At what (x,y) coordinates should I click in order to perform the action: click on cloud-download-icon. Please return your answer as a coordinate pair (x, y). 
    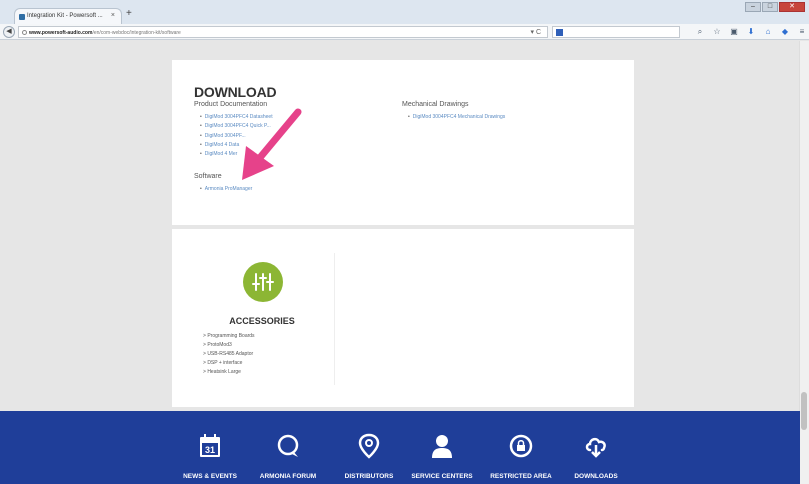
    Looking at the image, I should click on (595, 447).